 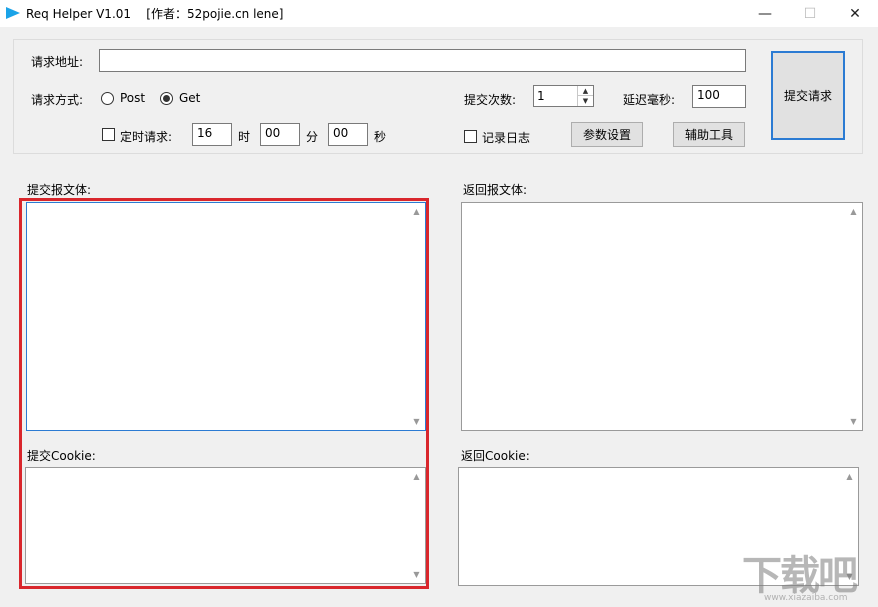 I want to click on window-title: Req Helper V1.01 [作者：52pojie.cn lene], so click(x=155, y=14).